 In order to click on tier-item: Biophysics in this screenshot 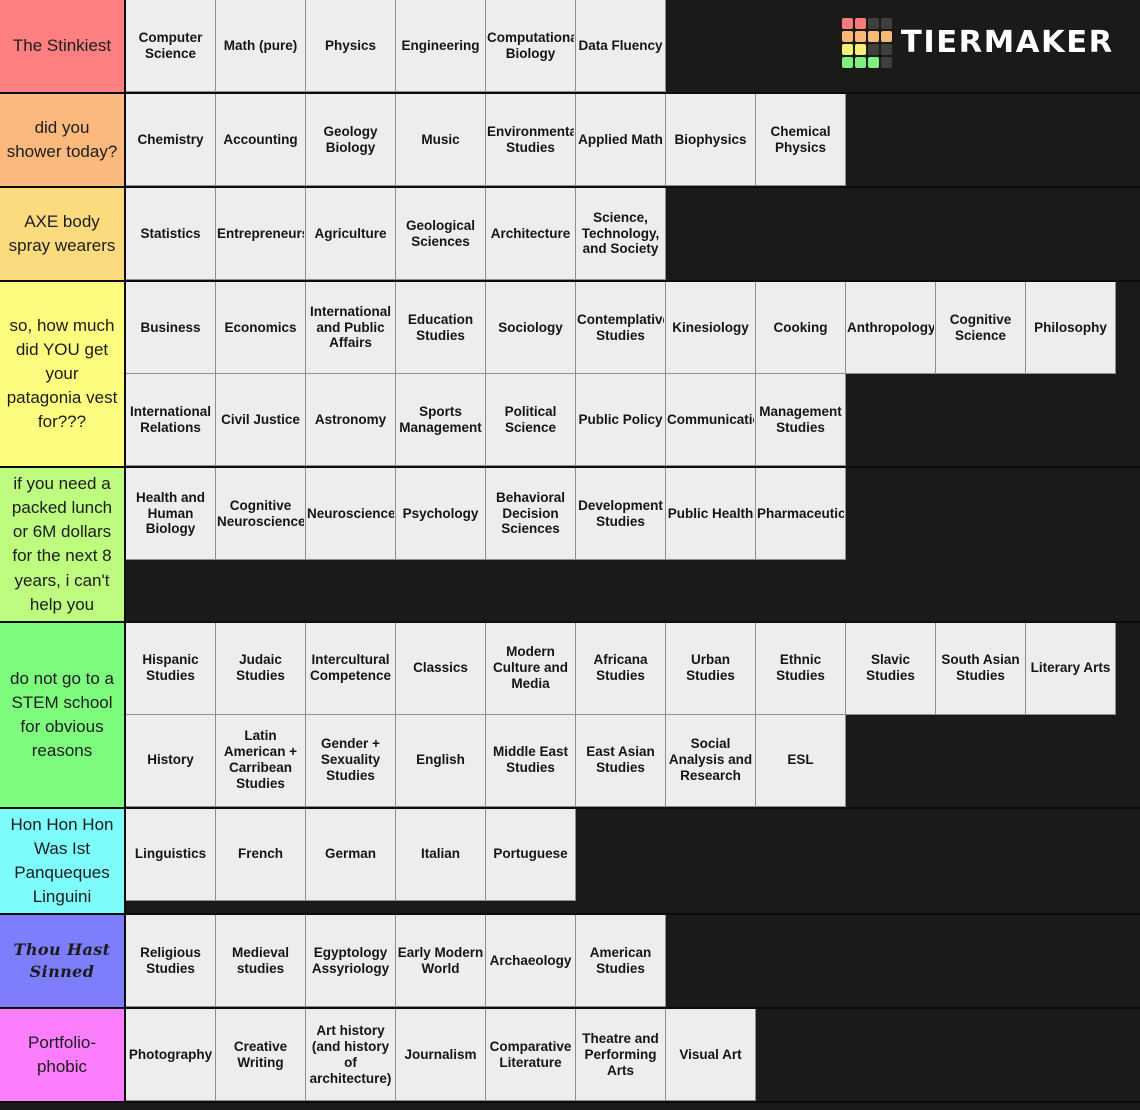, I will do `click(711, 140)`.